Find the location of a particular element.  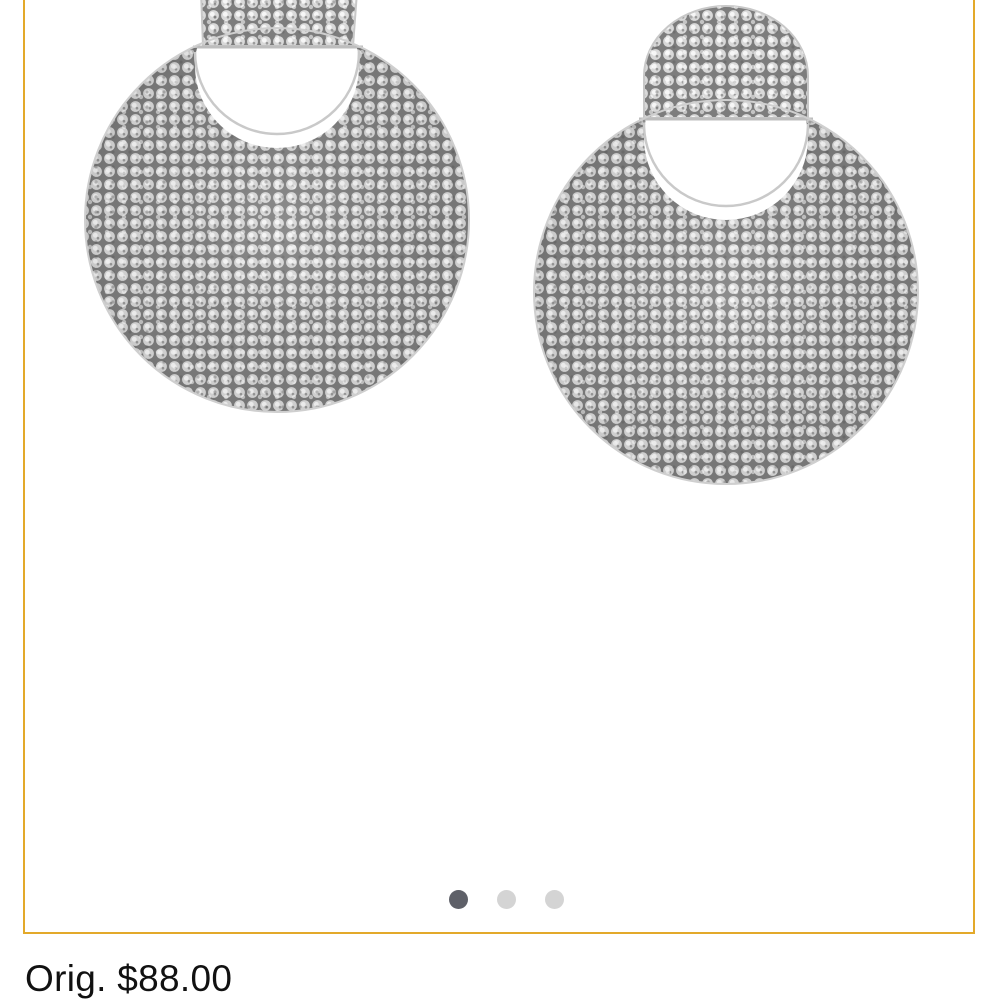

carousel-pagination is located at coordinates (499, 900).